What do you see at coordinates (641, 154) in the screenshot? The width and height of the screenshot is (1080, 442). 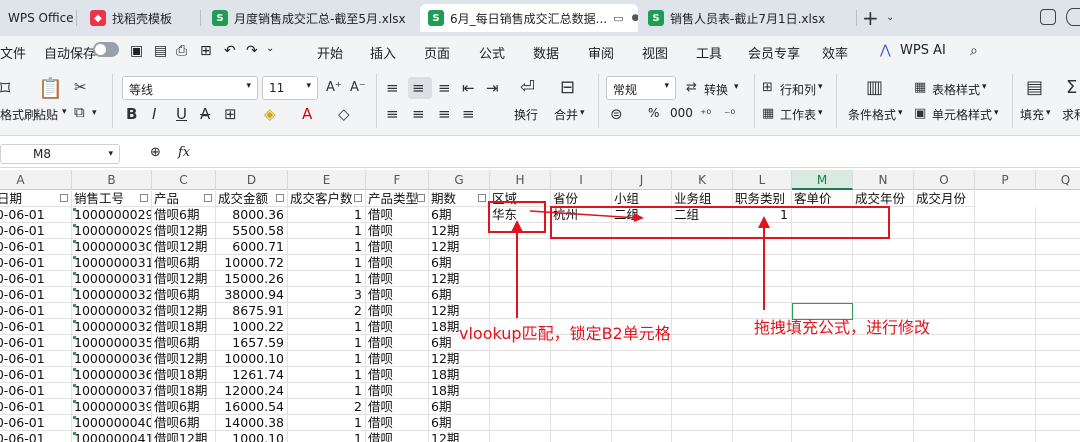 I see `formula-input` at bounding box center [641, 154].